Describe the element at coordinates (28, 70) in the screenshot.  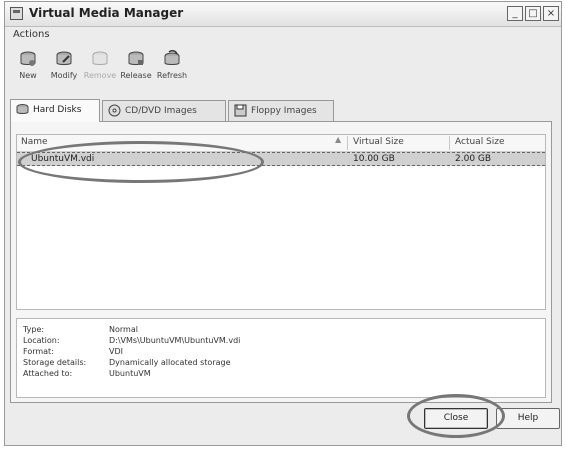
I see `new-button: New` at that location.